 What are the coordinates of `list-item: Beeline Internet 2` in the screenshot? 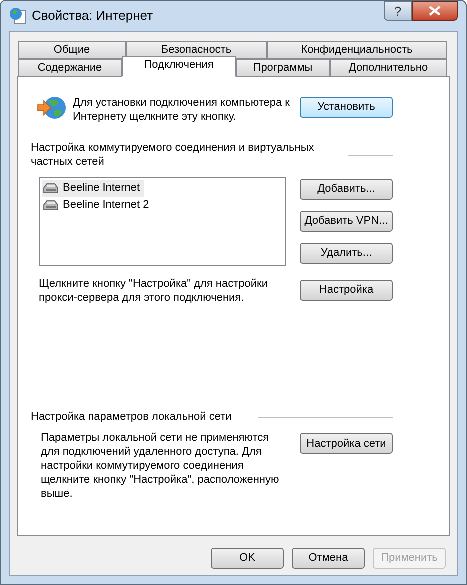 It's located at (98, 205).